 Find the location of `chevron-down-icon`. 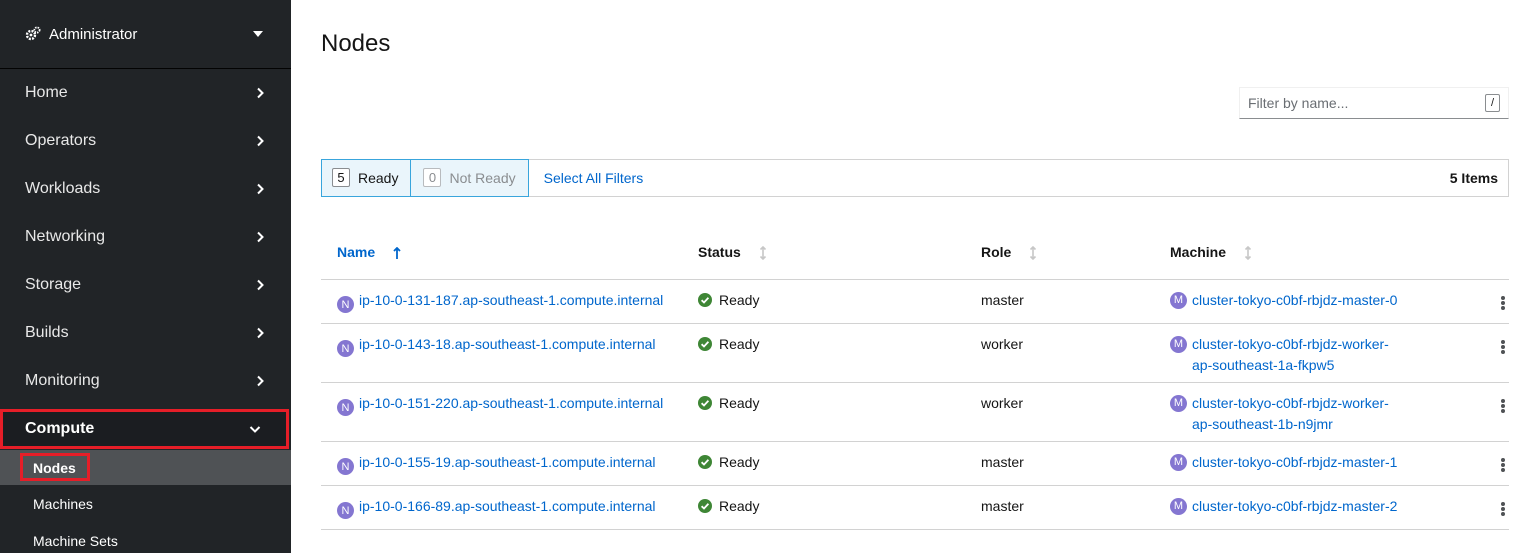

chevron-down-icon is located at coordinates (255, 429).